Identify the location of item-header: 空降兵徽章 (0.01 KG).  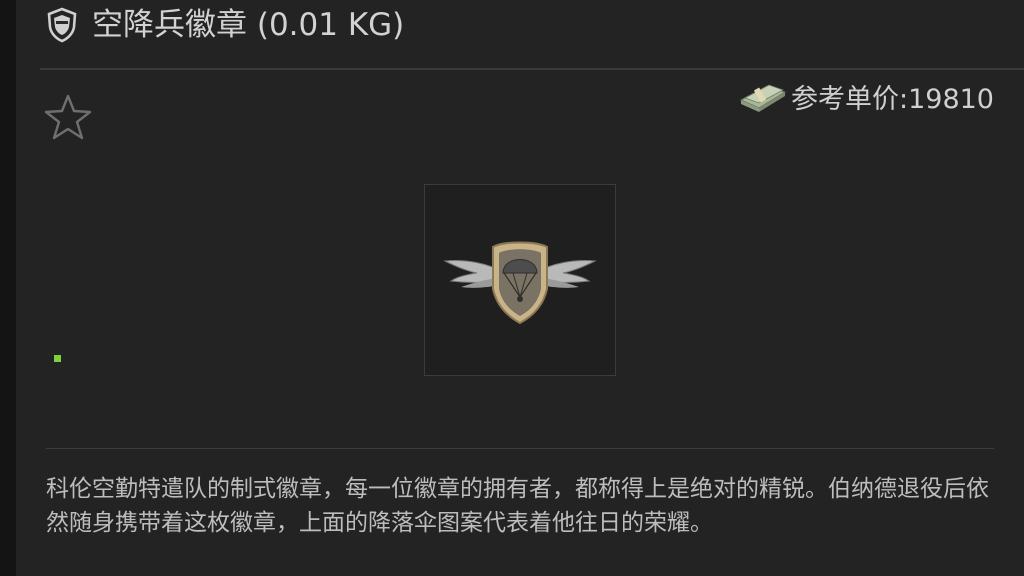
(520, 34).